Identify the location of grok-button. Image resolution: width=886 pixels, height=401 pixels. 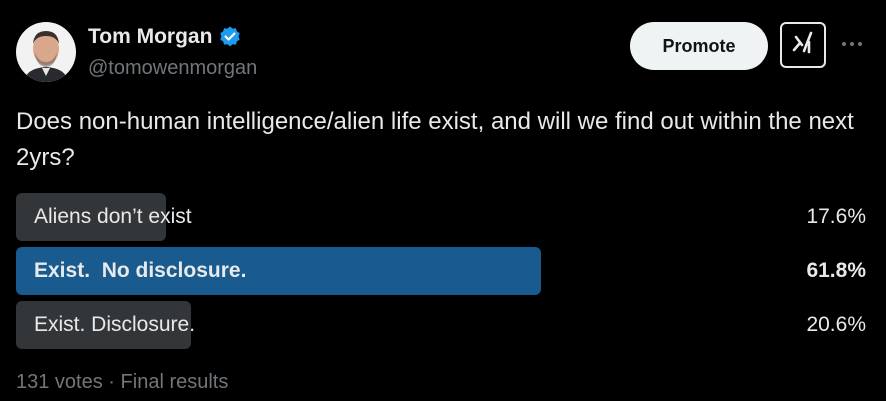
(803, 45).